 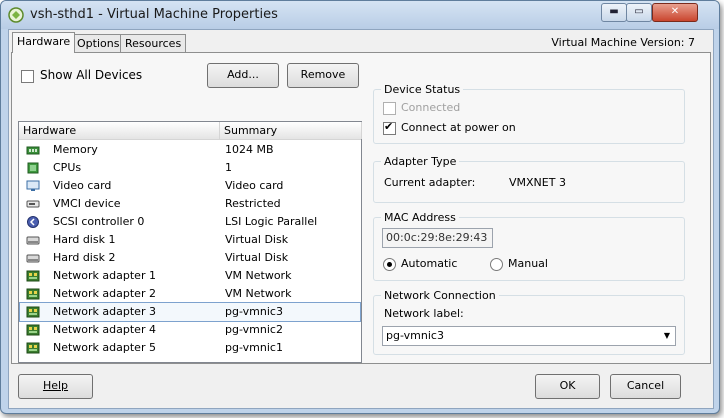 What do you see at coordinates (431, 107) in the screenshot?
I see `connected-label: Connected` at bounding box center [431, 107].